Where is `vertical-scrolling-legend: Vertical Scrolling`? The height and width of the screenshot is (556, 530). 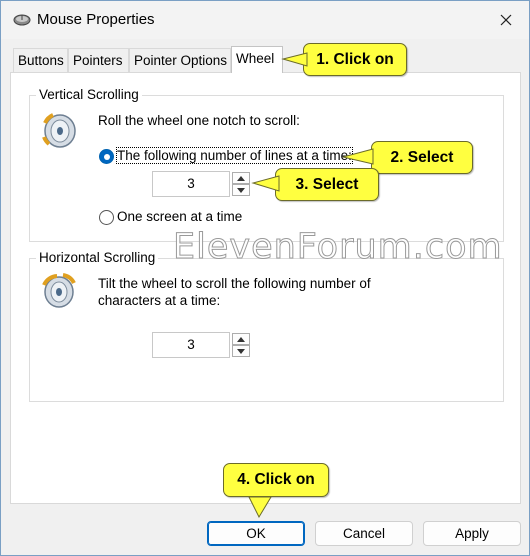
vertical-scrolling-legend: Vertical Scrolling is located at coordinates (89, 94).